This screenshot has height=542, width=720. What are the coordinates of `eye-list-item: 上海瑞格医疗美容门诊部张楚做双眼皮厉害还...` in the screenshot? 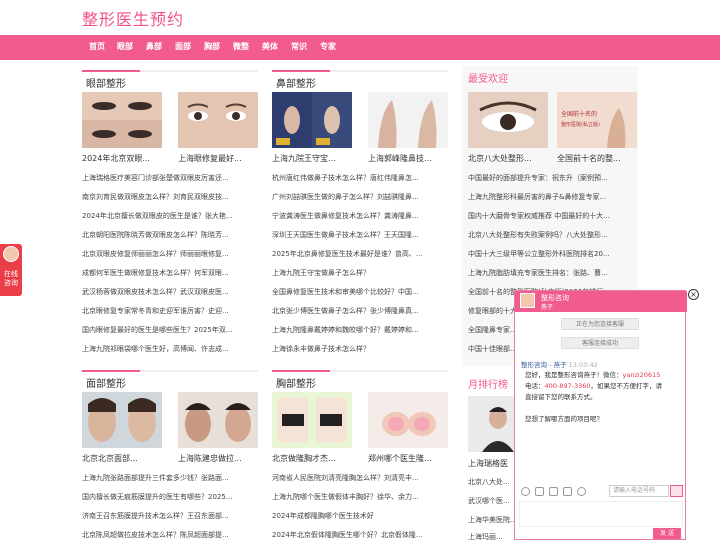 It's located at (168, 178).